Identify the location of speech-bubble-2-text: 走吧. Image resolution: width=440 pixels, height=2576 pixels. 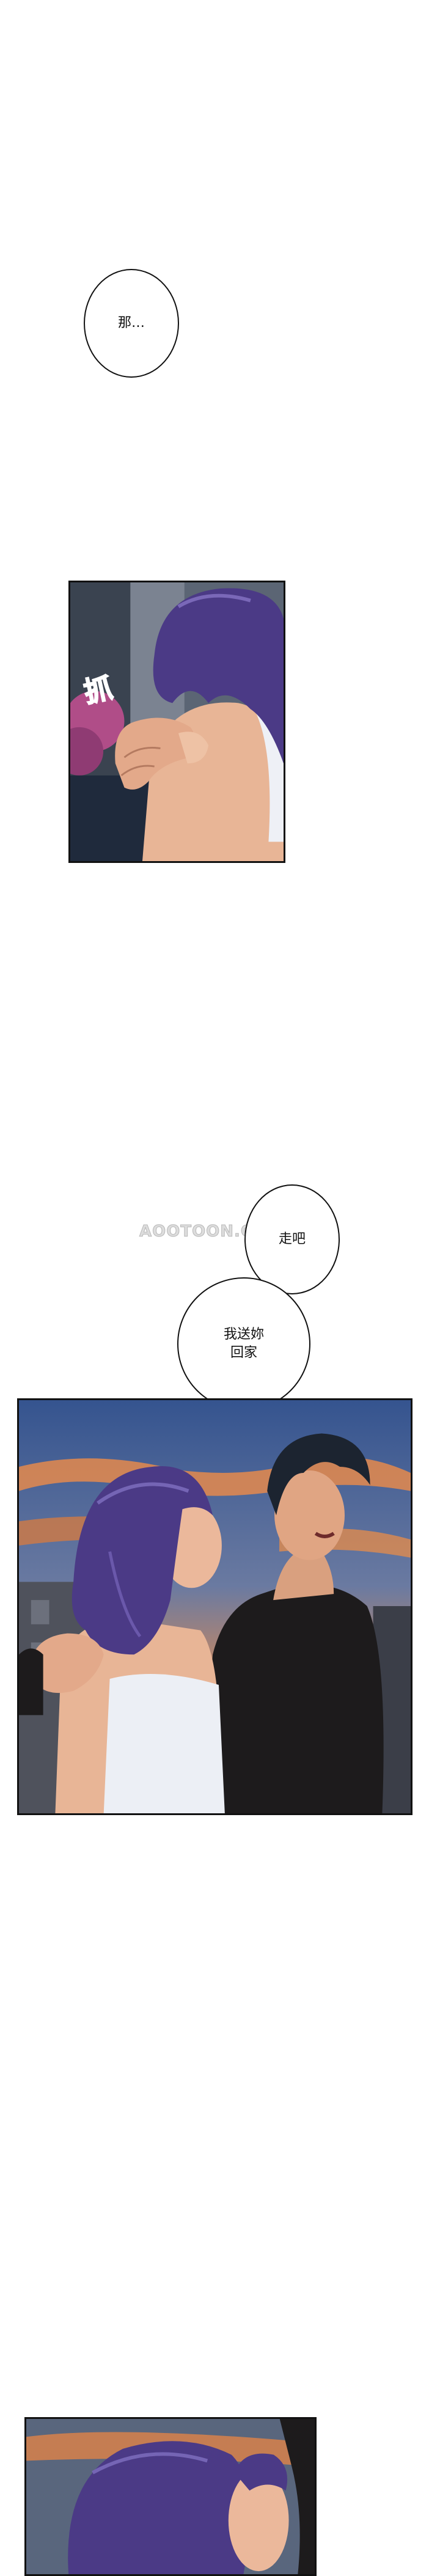
(292, 1239).